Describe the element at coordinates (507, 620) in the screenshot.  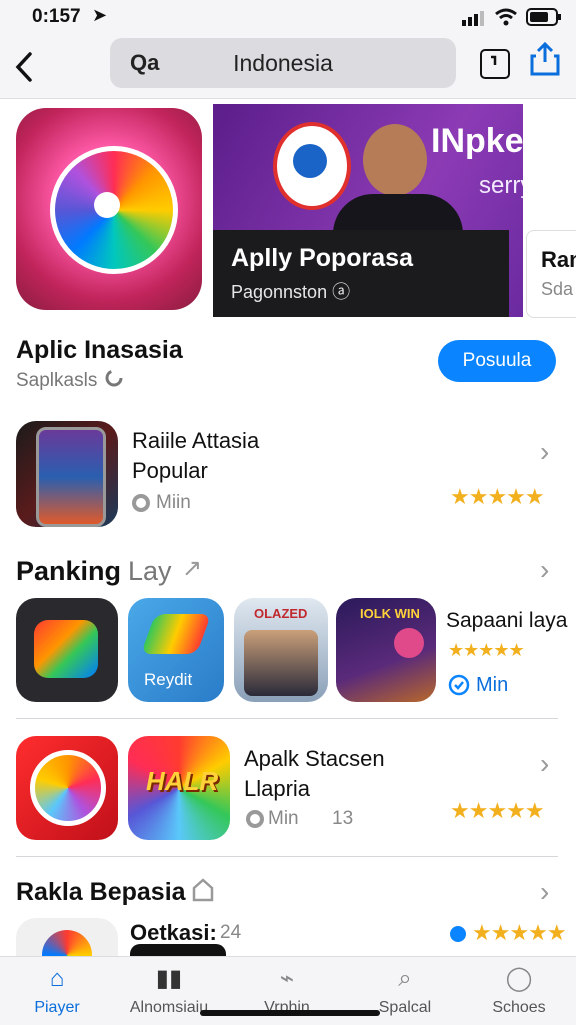
I see `ranking-side-title: Sapaani laya` at that location.